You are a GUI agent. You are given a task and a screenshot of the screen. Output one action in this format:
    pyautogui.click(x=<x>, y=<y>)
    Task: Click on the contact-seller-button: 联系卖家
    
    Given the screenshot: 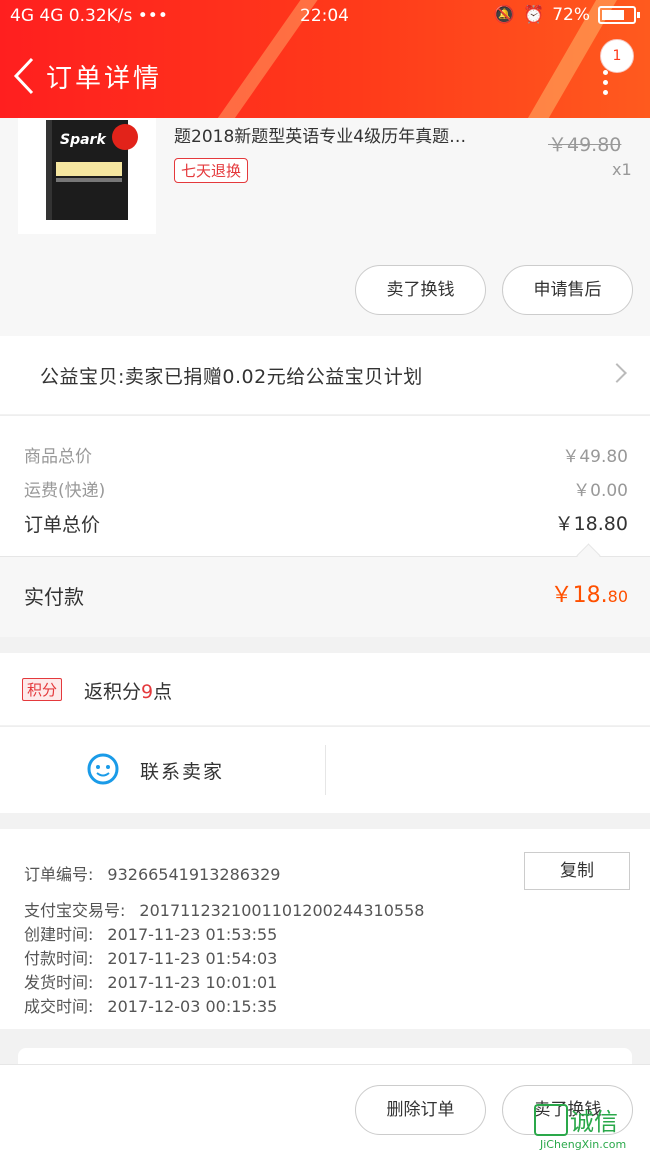 What is the action you would take?
    pyautogui.click(x=182, y=770)
    